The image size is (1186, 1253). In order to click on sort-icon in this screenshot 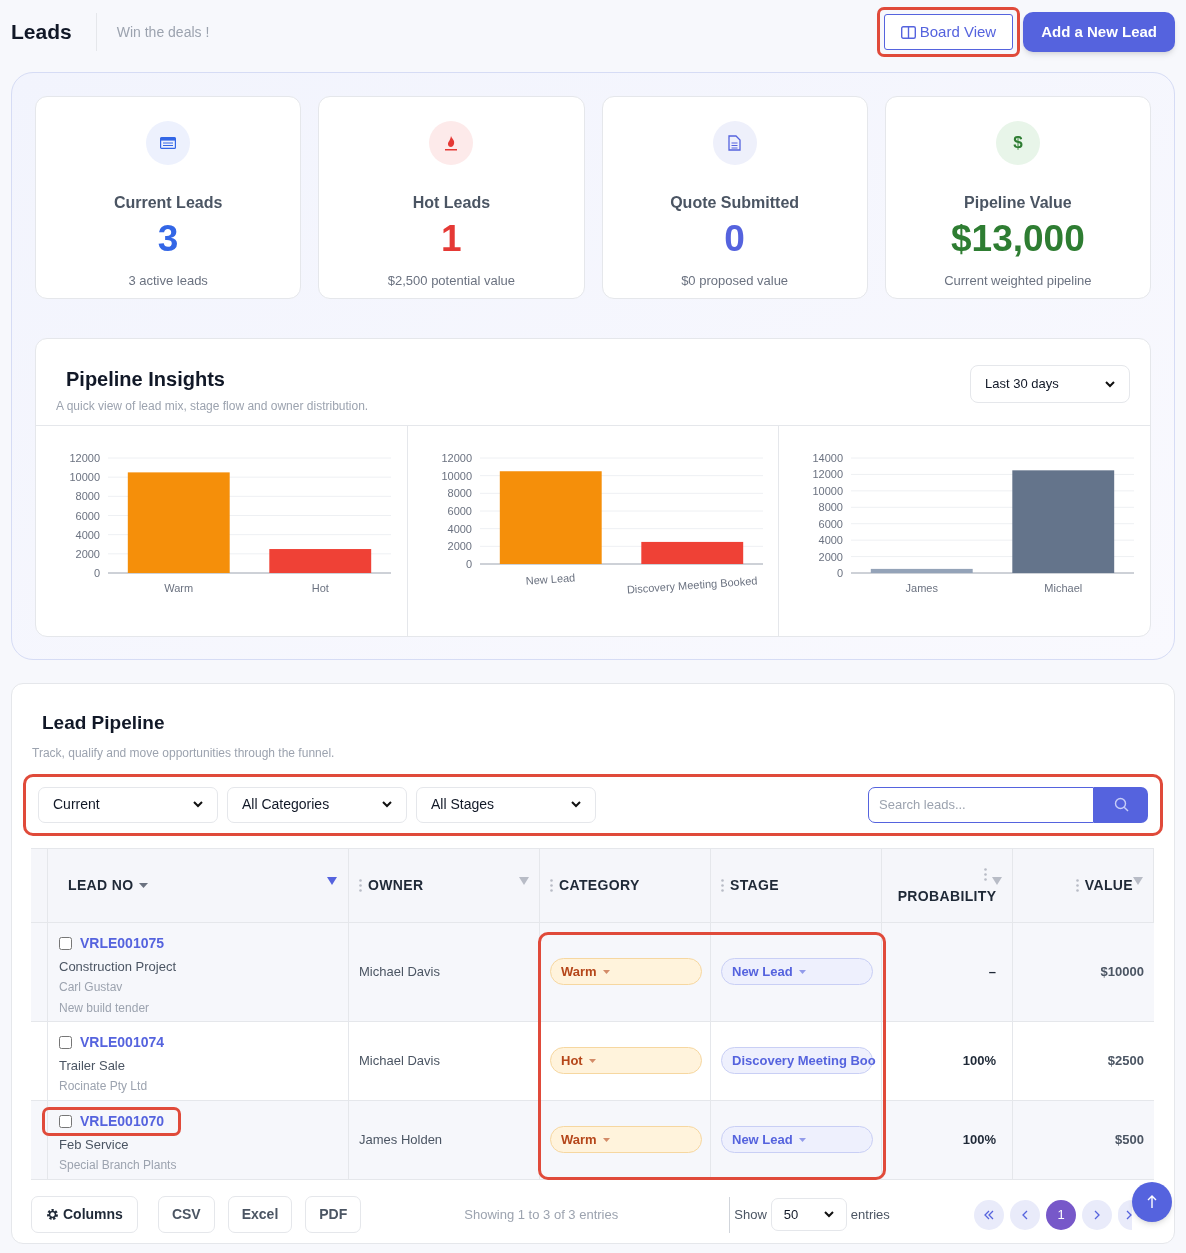, I will do `click(144, 885)`.